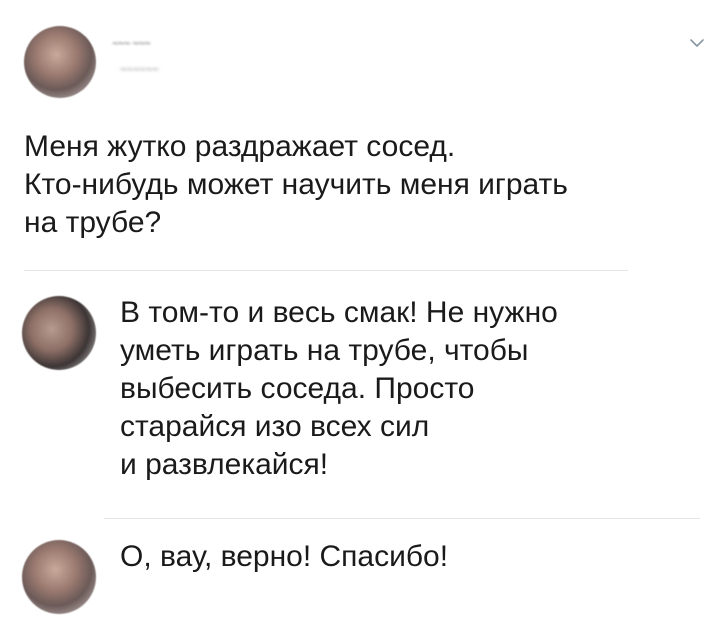 Image resolution: width=728 pixels, height=642 pixels. Describe the element at coordinates (284, 556) in the screenshot. I see `reply-text: О, вау, верно! Спасибо!` at that location.